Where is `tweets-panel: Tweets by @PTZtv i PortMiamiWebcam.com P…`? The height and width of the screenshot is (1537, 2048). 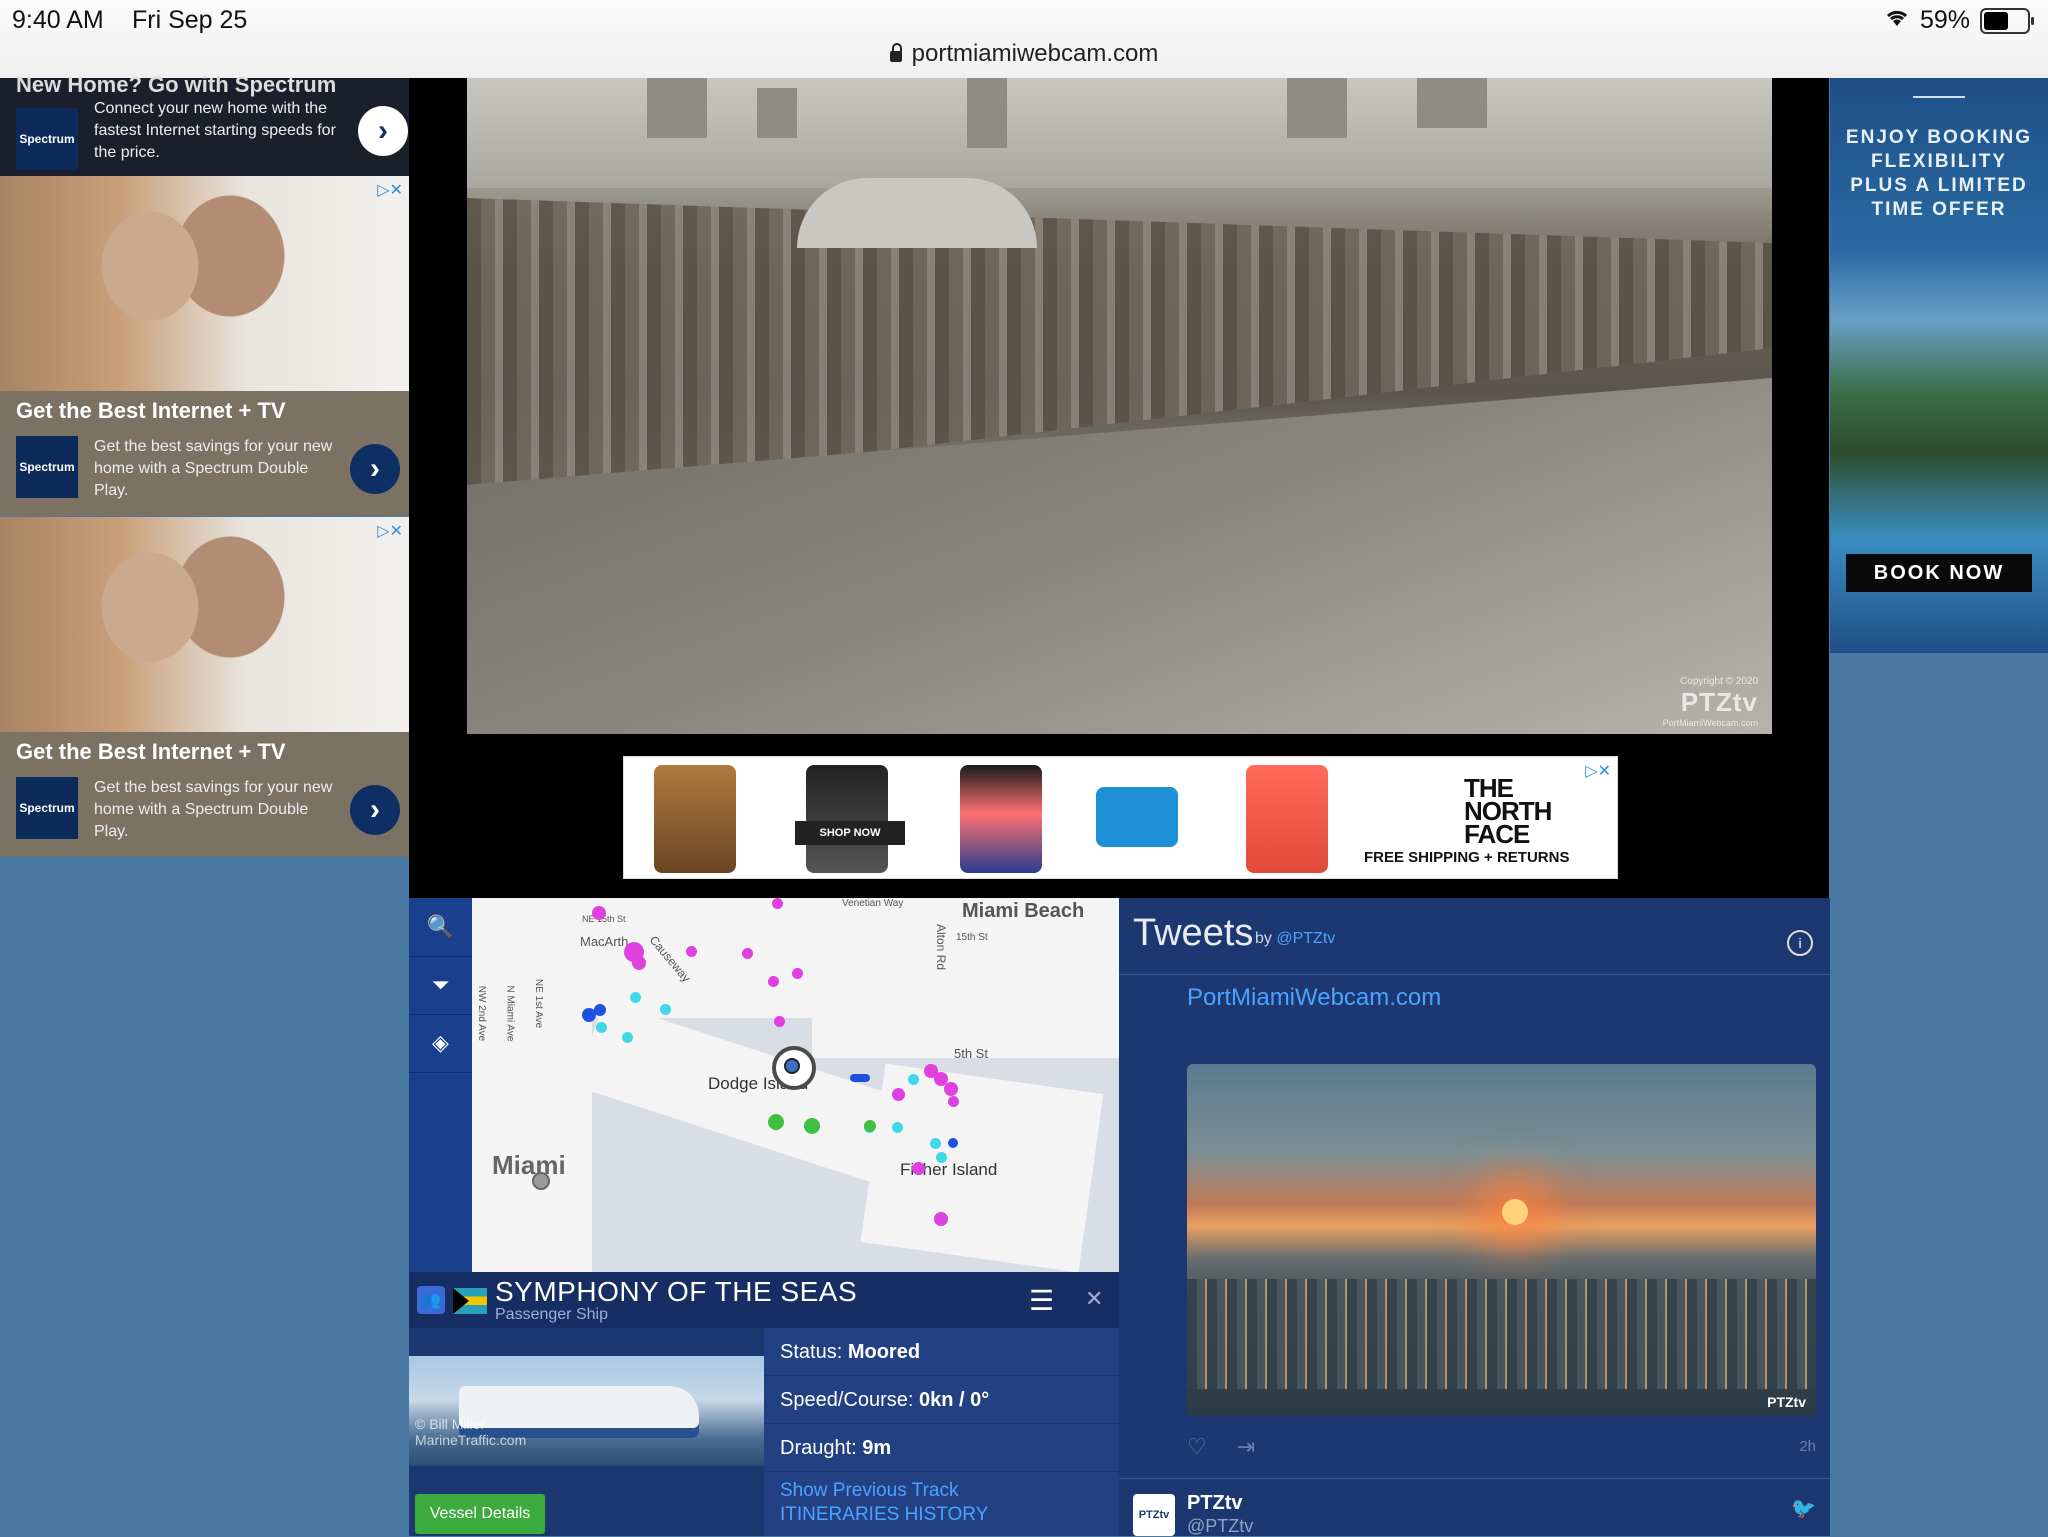 tweets-panel: Tweets by @PTZtv i PortMiamiWebcam.com P… is located at coordinates (1474, 1217).